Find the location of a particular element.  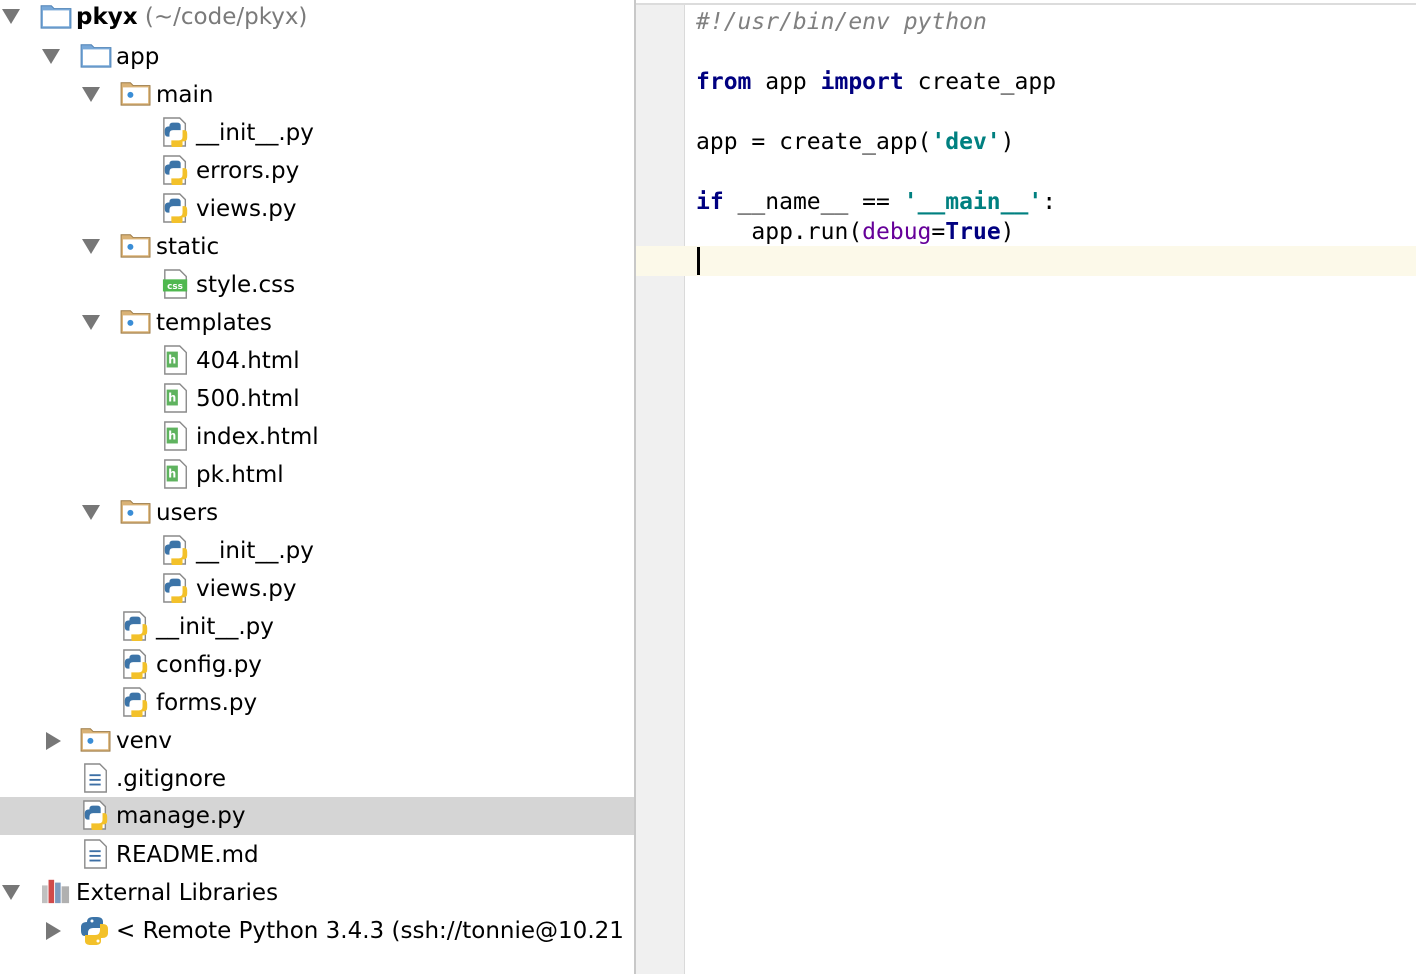

project-folder-icon is located at coordinates (56, 16).